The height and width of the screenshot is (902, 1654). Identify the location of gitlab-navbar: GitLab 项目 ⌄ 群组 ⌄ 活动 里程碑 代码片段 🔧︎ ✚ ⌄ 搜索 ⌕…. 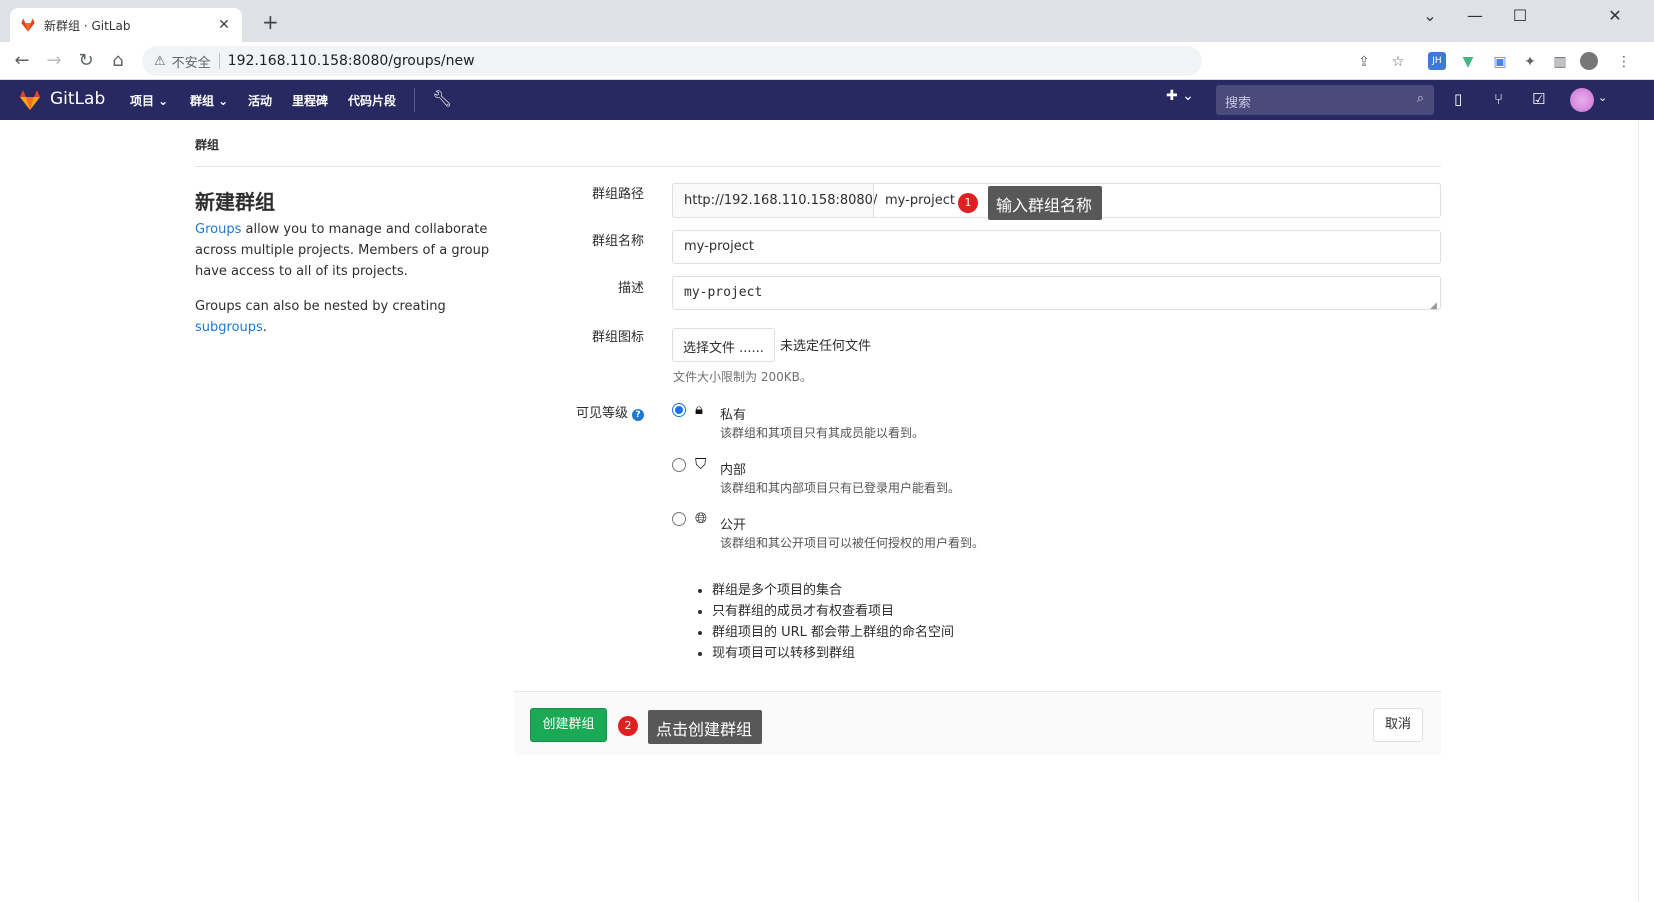
(827, 100).